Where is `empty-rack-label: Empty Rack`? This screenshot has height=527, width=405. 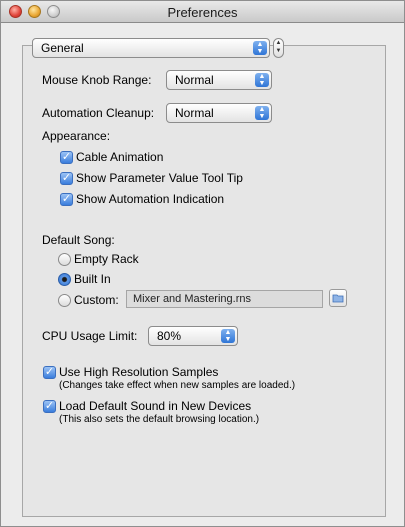
empty-rack-label: Empty Rack is located at coordinates (106, 259).